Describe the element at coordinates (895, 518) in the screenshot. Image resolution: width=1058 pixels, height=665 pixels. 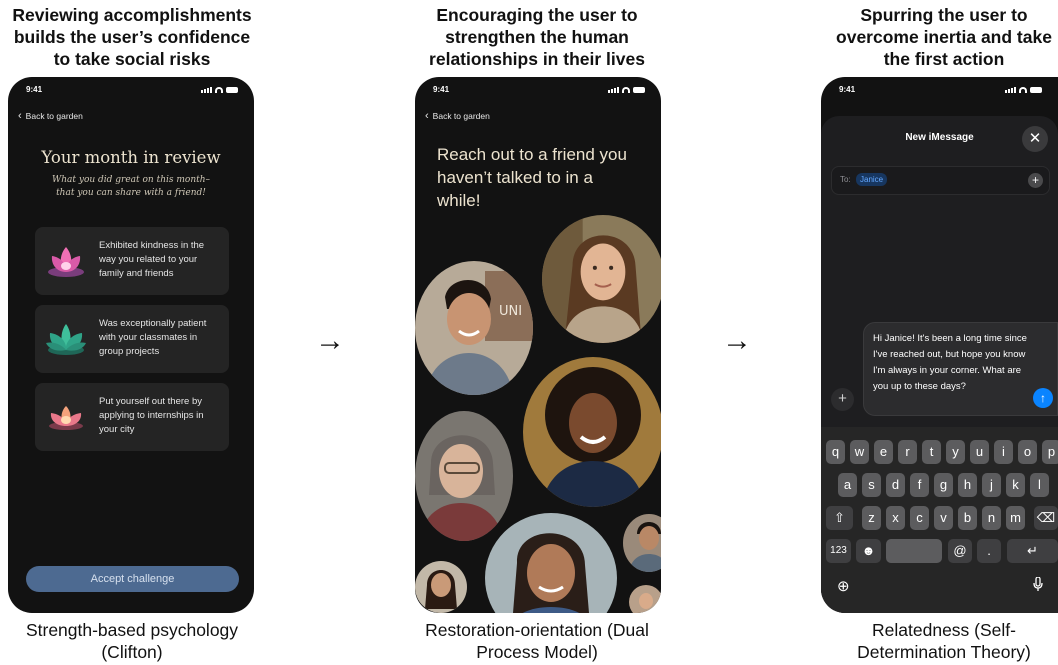
I see `key-x: x` at that location.